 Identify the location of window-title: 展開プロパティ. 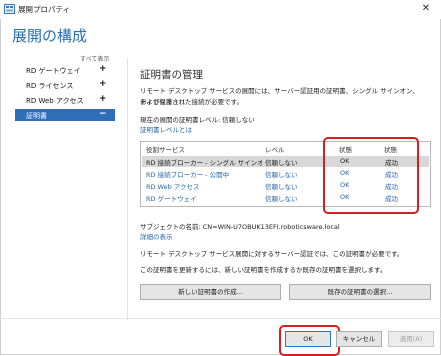
(44, 9).